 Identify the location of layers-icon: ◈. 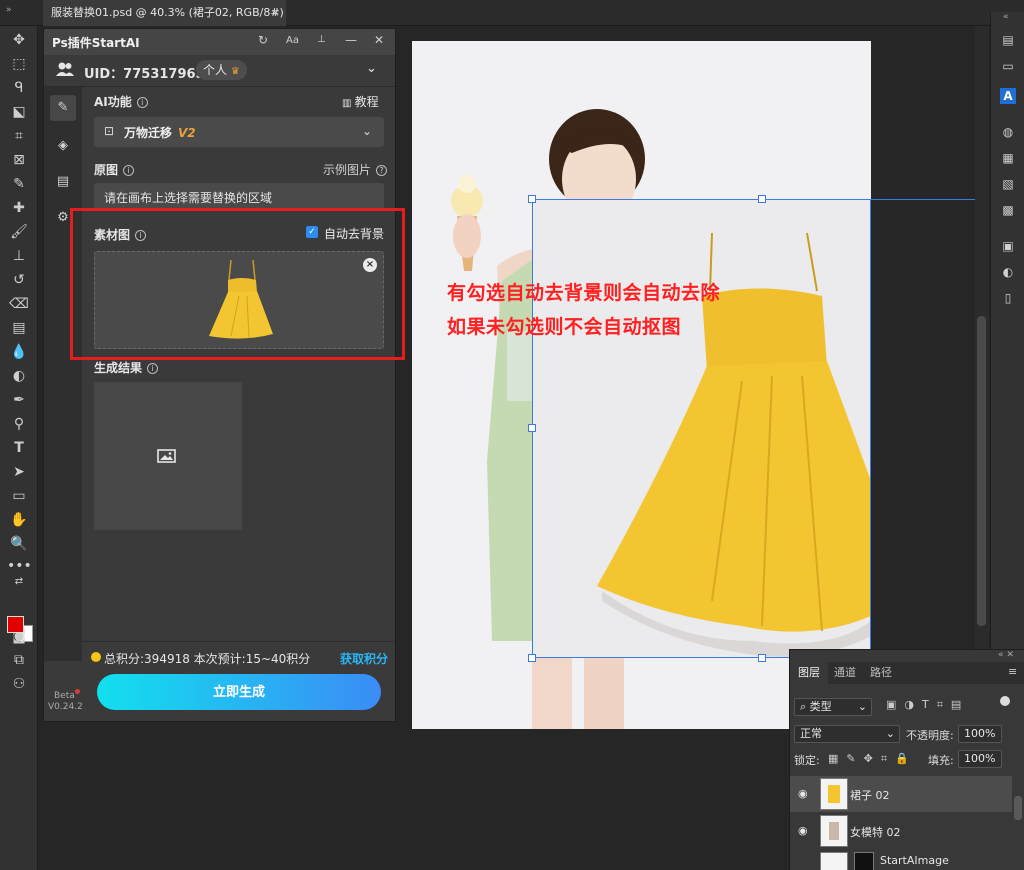
(63, 146).